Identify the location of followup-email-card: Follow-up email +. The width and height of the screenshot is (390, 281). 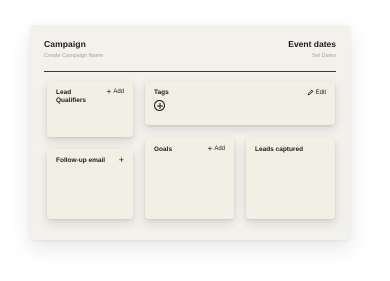
(90, 184).